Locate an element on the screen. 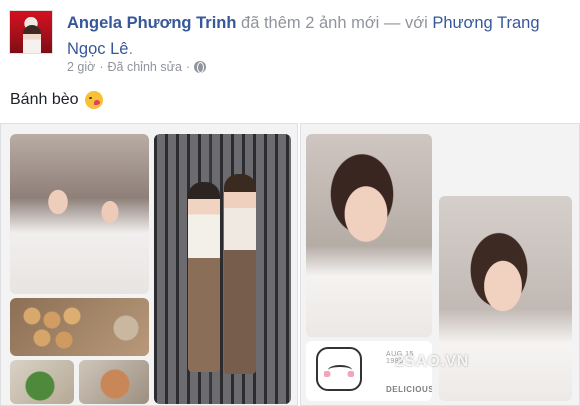 The height and width of the screenshot is (406, 580). herb-dish-tile is located at coordinates (42, 382).